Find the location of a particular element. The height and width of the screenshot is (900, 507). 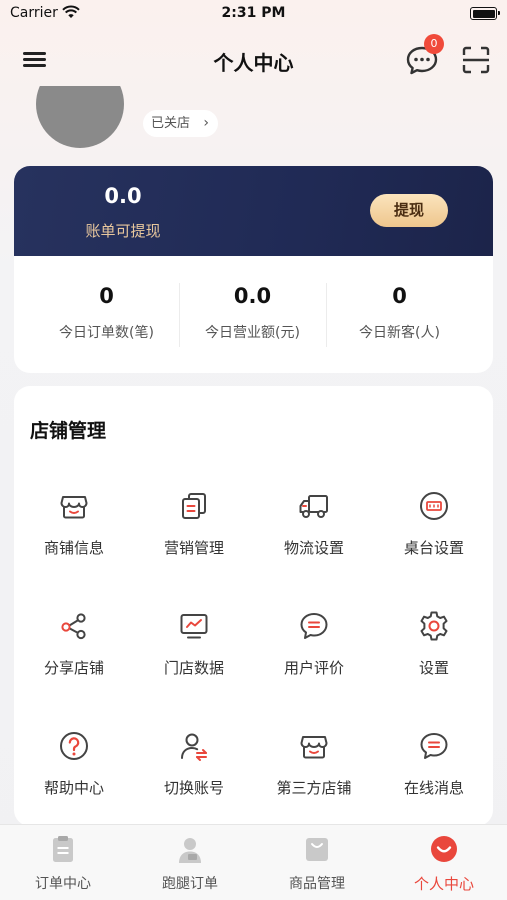

grid-item-label: 设置 is located at coordinates (433, 668).